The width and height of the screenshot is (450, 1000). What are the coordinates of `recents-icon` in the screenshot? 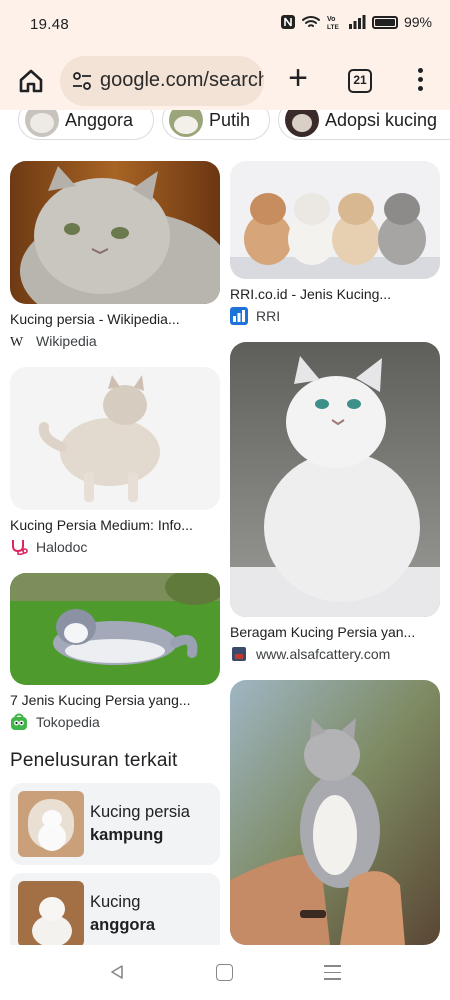 It's located at (332, 972).